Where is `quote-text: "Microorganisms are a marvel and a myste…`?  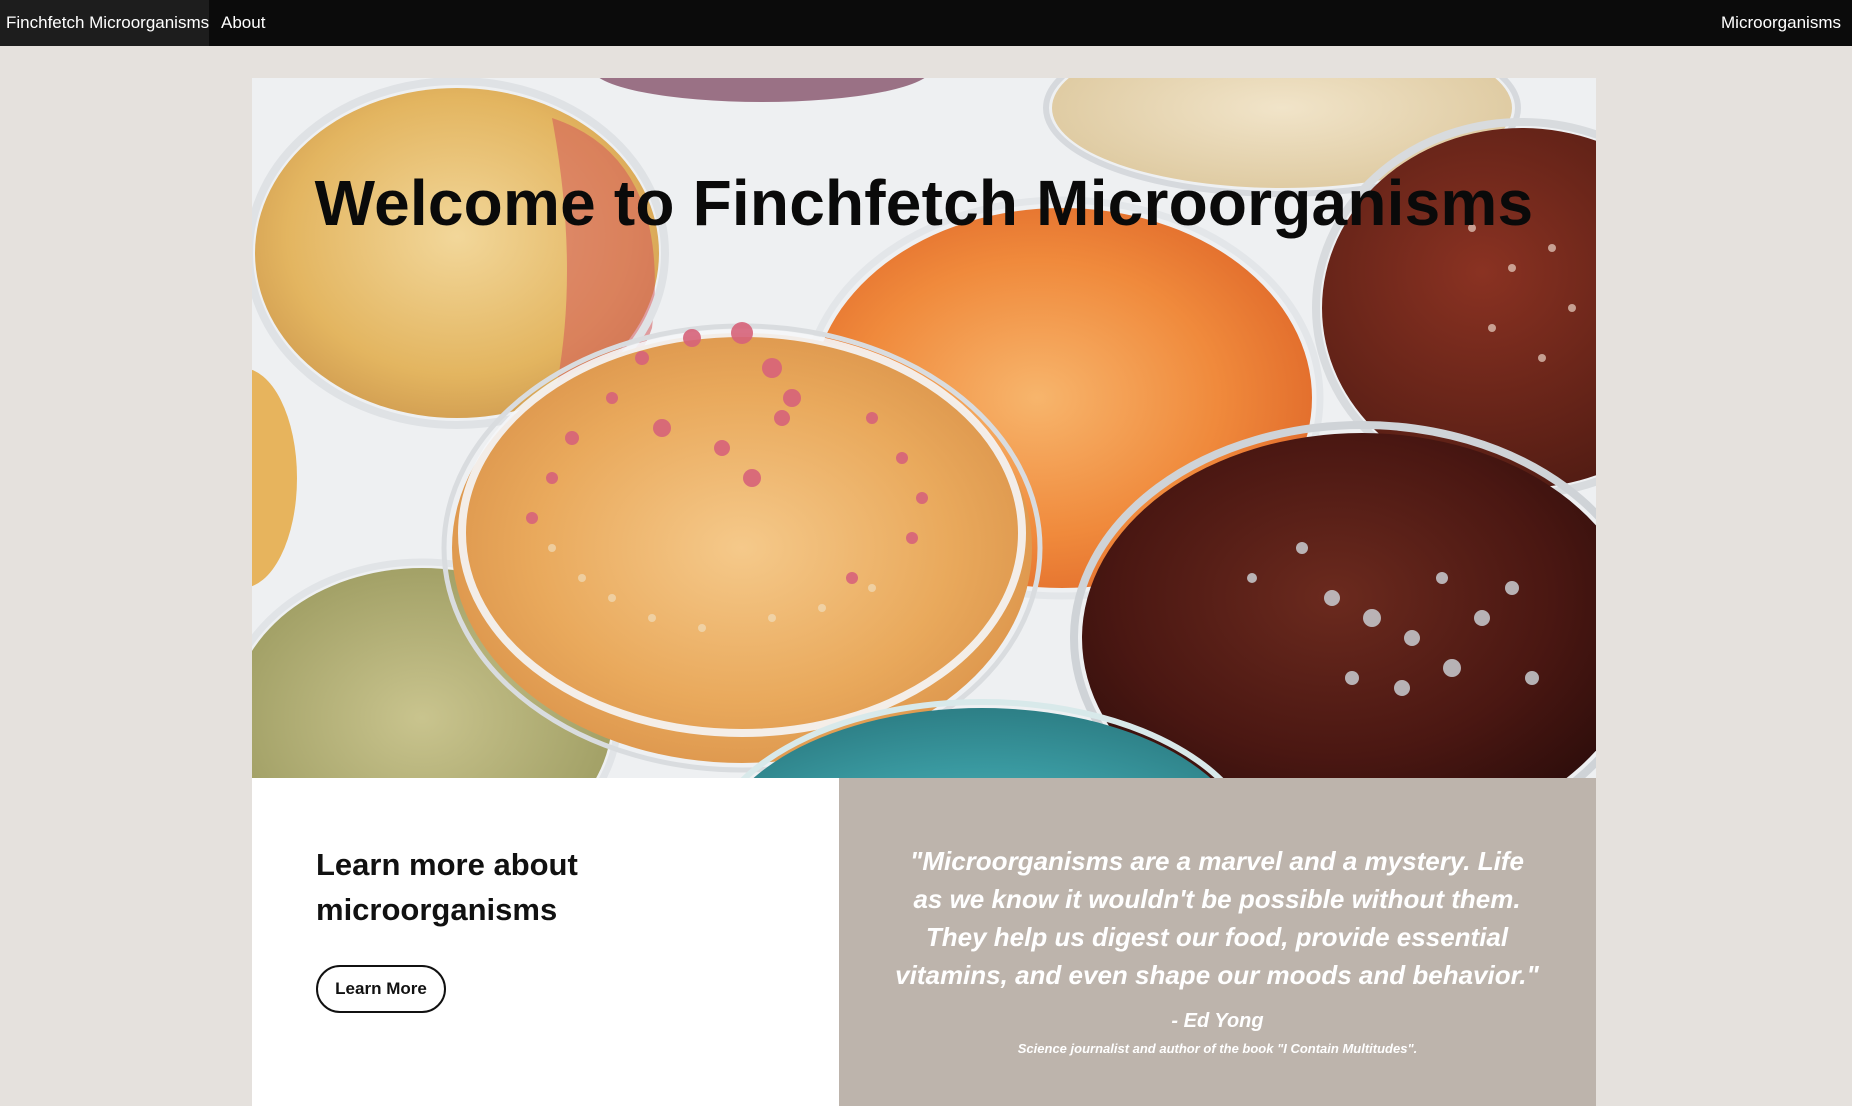 quote-text: "Microorganisms are a marvel and a myste… is located at coordinates (1217, 918).